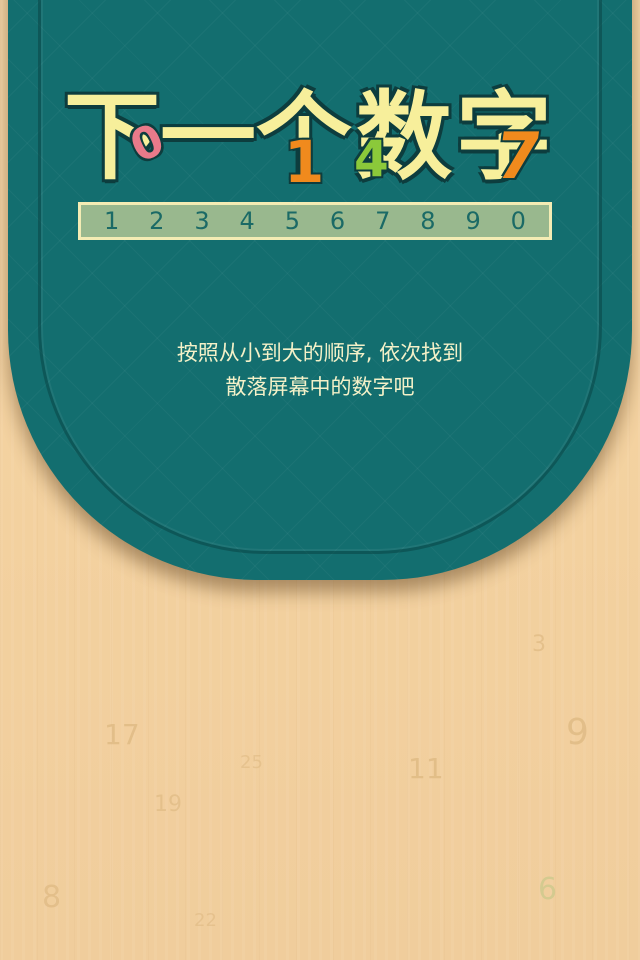 This screenshot has width=640, height=960. I want to click on digit: 3, so click(202, 221).